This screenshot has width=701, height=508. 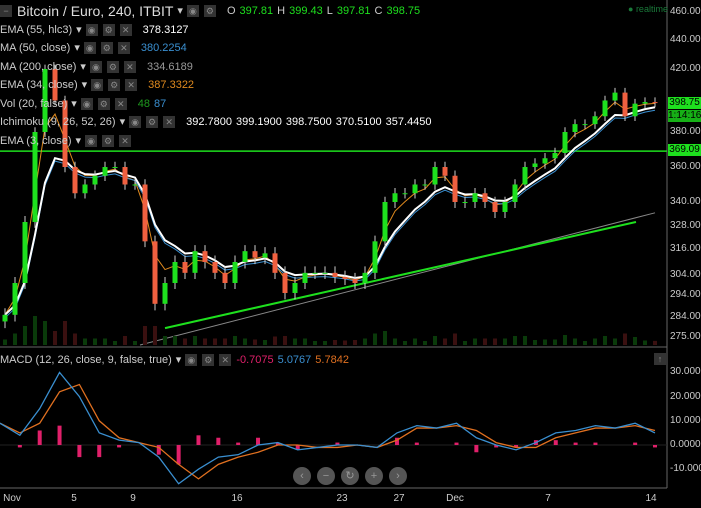 I want to click on reset-button: ↻, so click(x=350, y=476).